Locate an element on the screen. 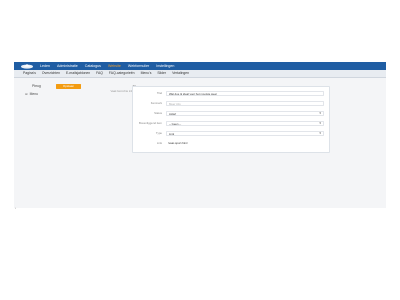 This screenshot has height=300, width=400. type-select: Link ▼ is located at coordinates (245, 133).